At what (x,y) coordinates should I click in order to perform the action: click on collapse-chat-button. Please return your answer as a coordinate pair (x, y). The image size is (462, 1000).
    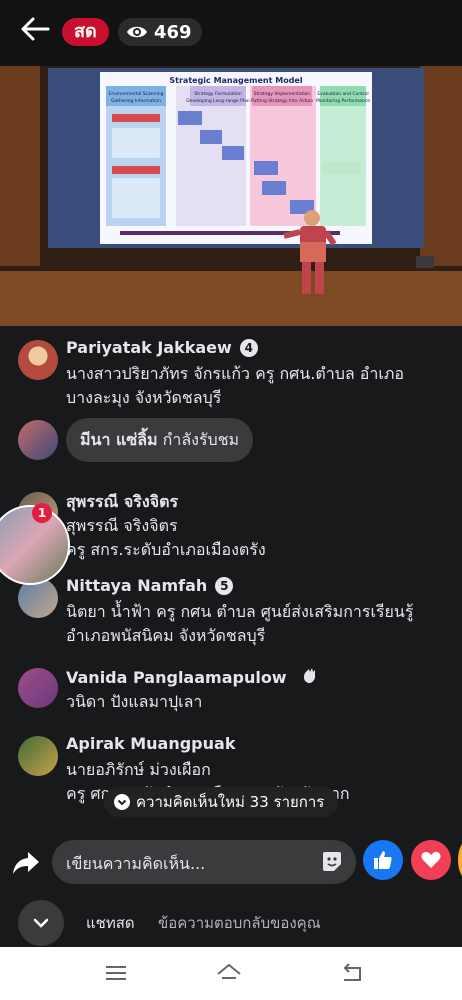
    Looking at the image, I should click on (41, 923).